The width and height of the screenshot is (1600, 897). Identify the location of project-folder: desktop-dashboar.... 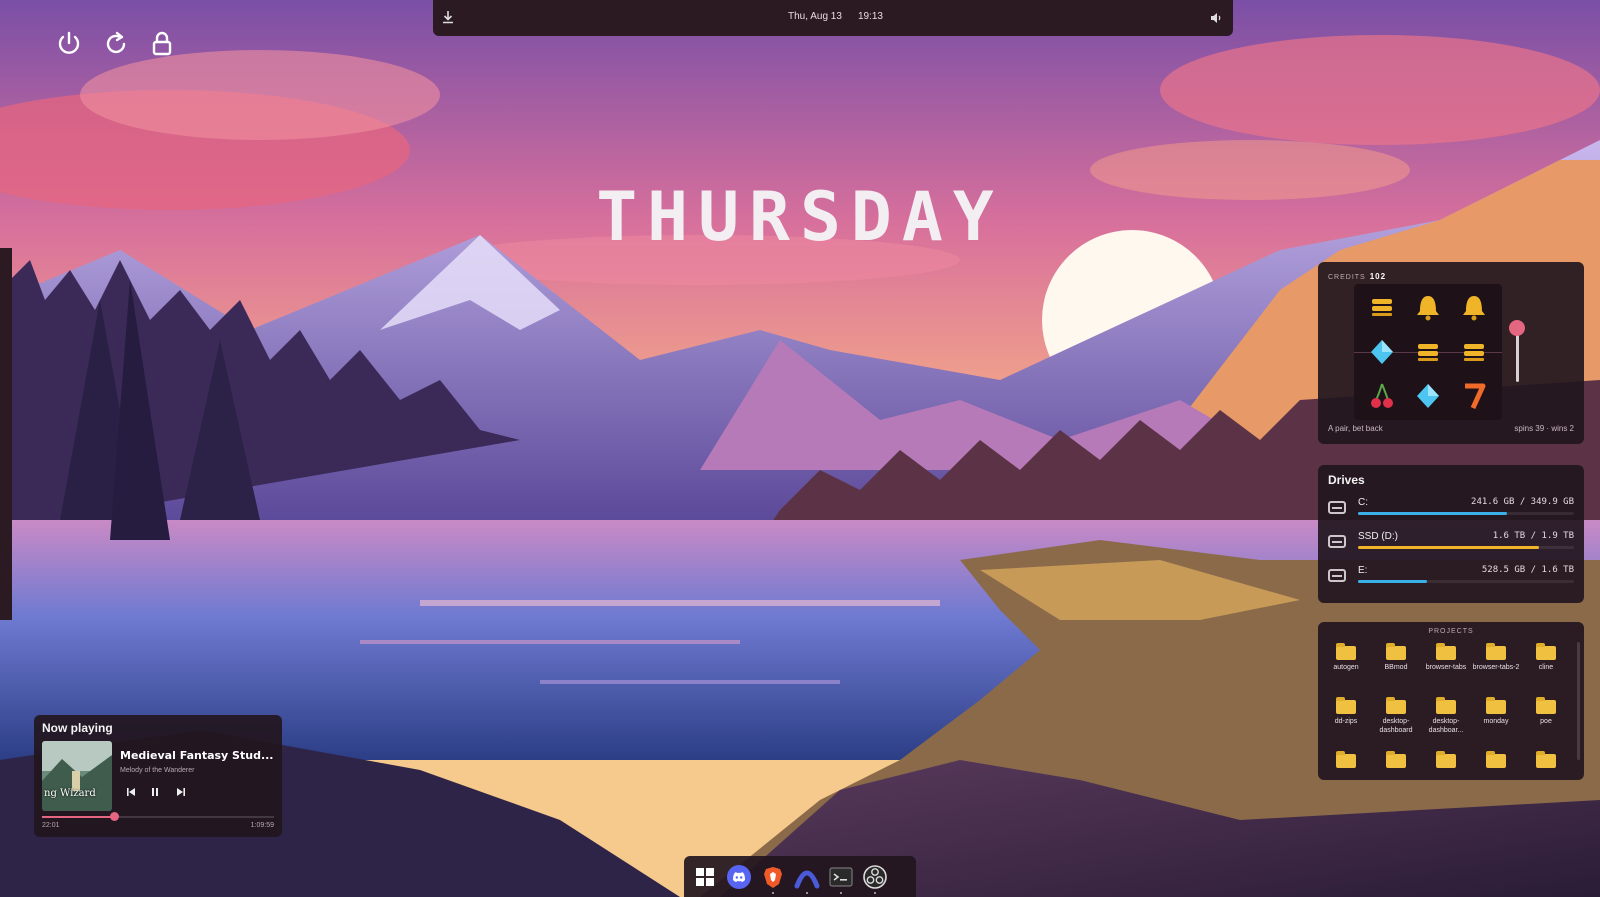
(1446, 722).